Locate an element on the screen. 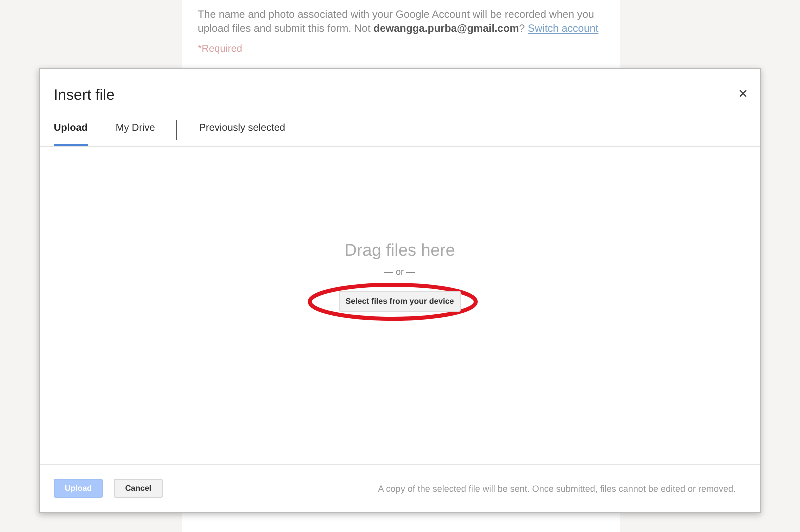 The width and height of the screenshot is (800, 532). tab: Previously selected is located at coordinates (242, 129).